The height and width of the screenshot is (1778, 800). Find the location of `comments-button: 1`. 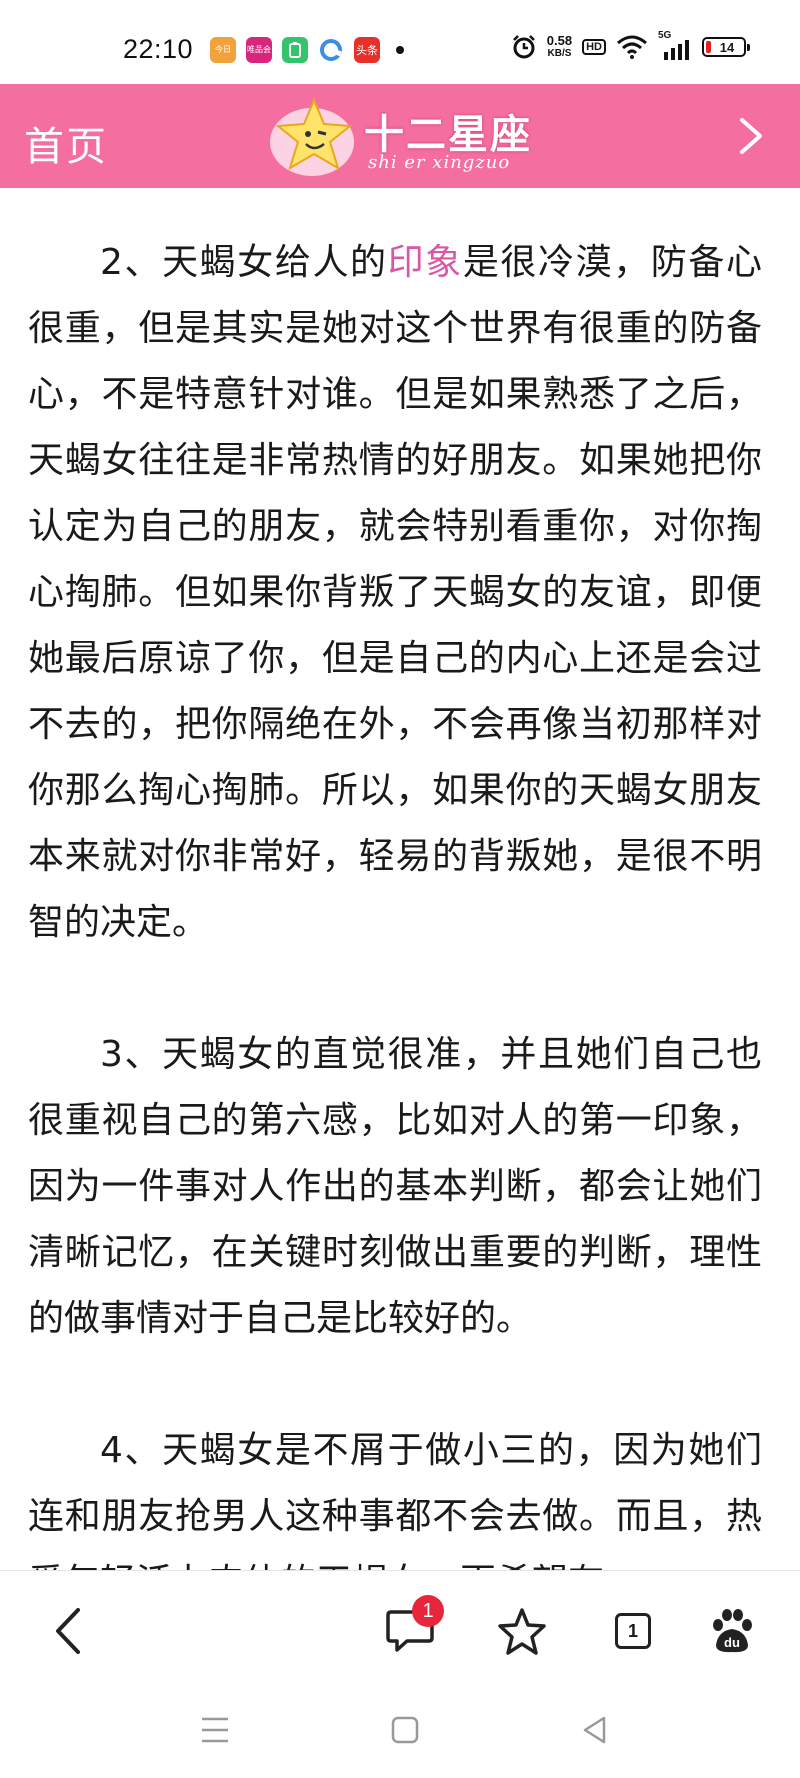

comments-button: 1 is located at coordinates (412, 1628).